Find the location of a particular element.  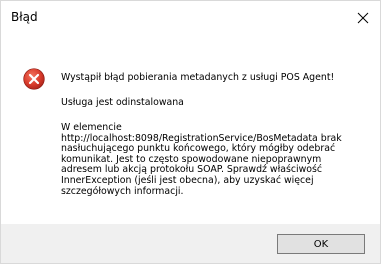

ok-button: OK is located at coordinates (321, 244).